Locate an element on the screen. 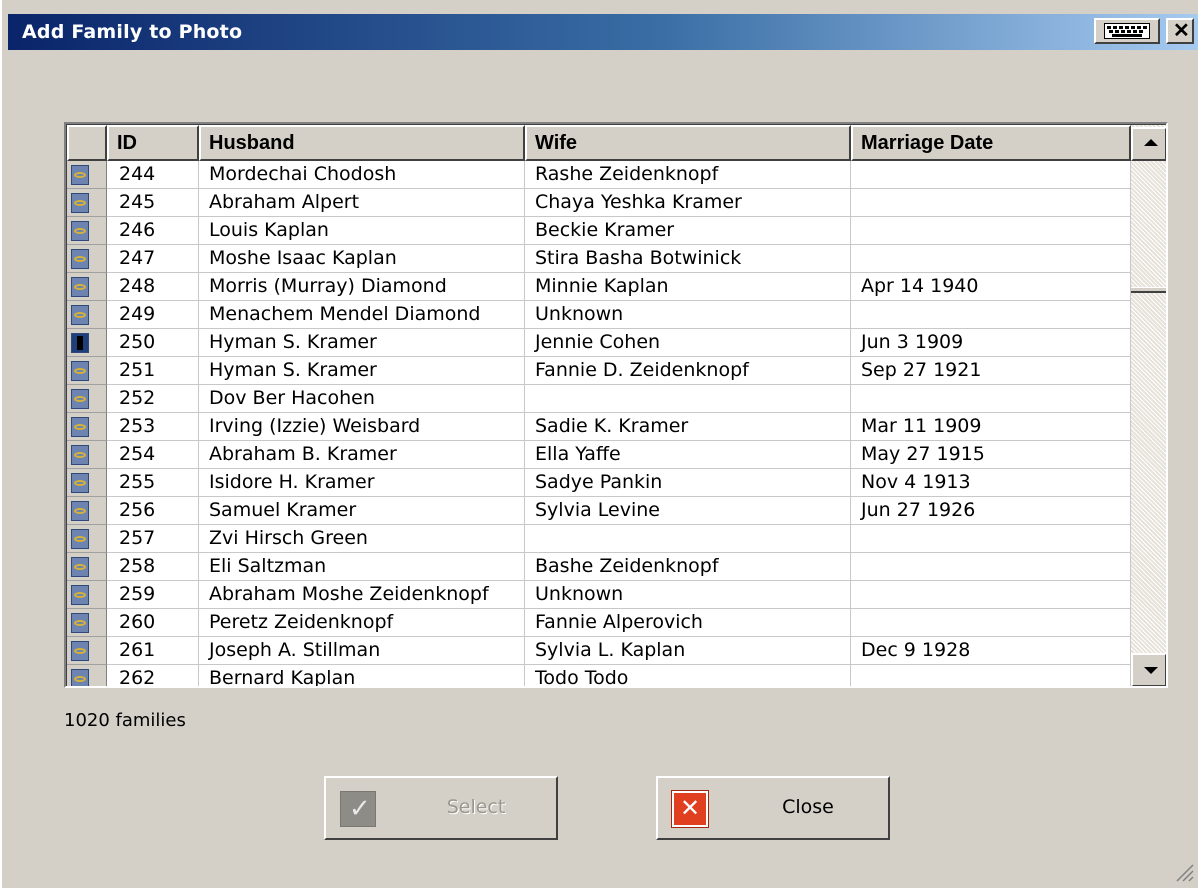 The height and width of the screenshot is (888, 1198). cell-husband: Zvi Hirsch Green is located at coordinates (362, 539).